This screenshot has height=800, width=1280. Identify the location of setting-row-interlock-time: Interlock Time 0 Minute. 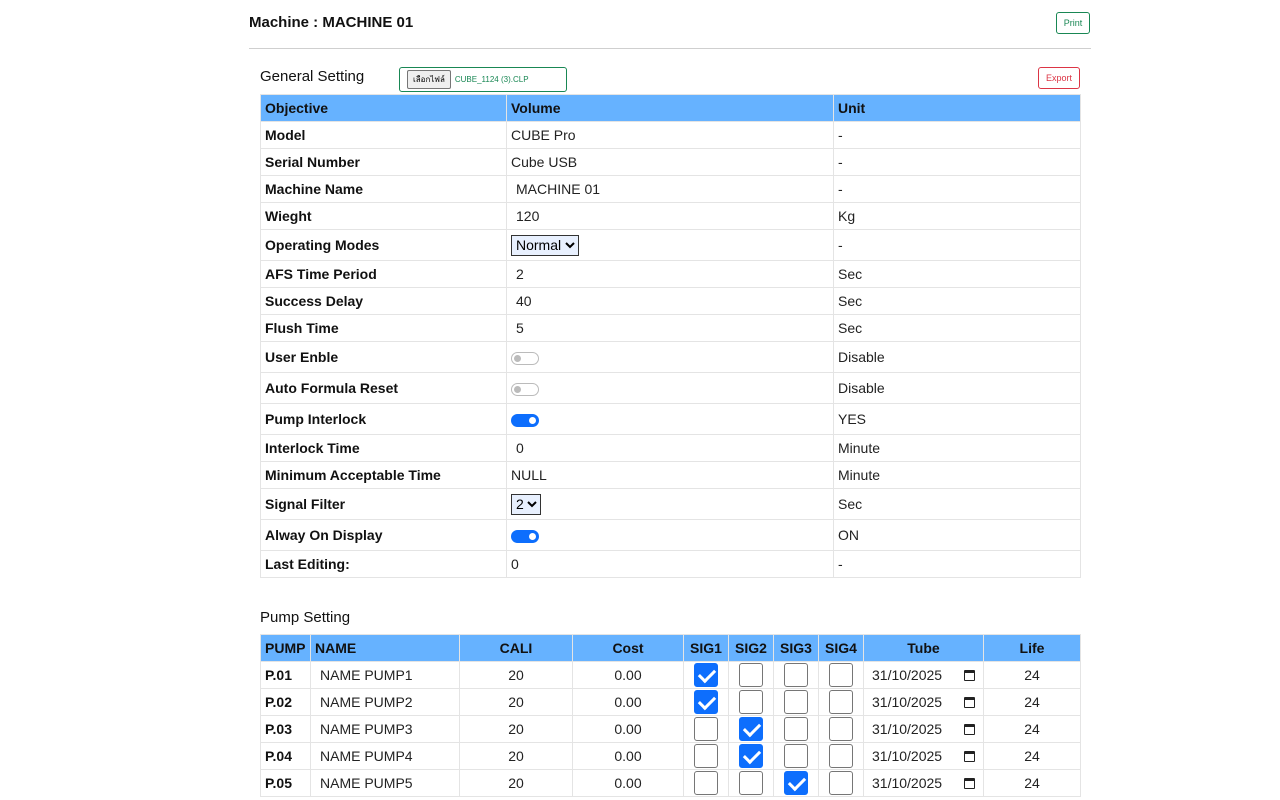
(670, 448).